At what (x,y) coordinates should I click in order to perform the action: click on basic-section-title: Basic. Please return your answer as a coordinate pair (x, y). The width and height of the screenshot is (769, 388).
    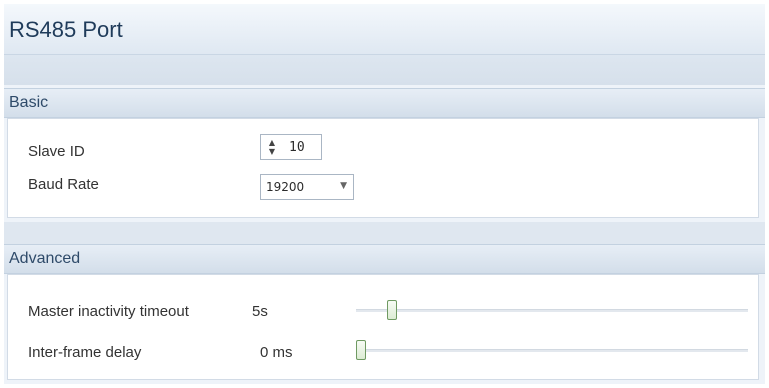
    Looking at the image, I should click on (29, 102).